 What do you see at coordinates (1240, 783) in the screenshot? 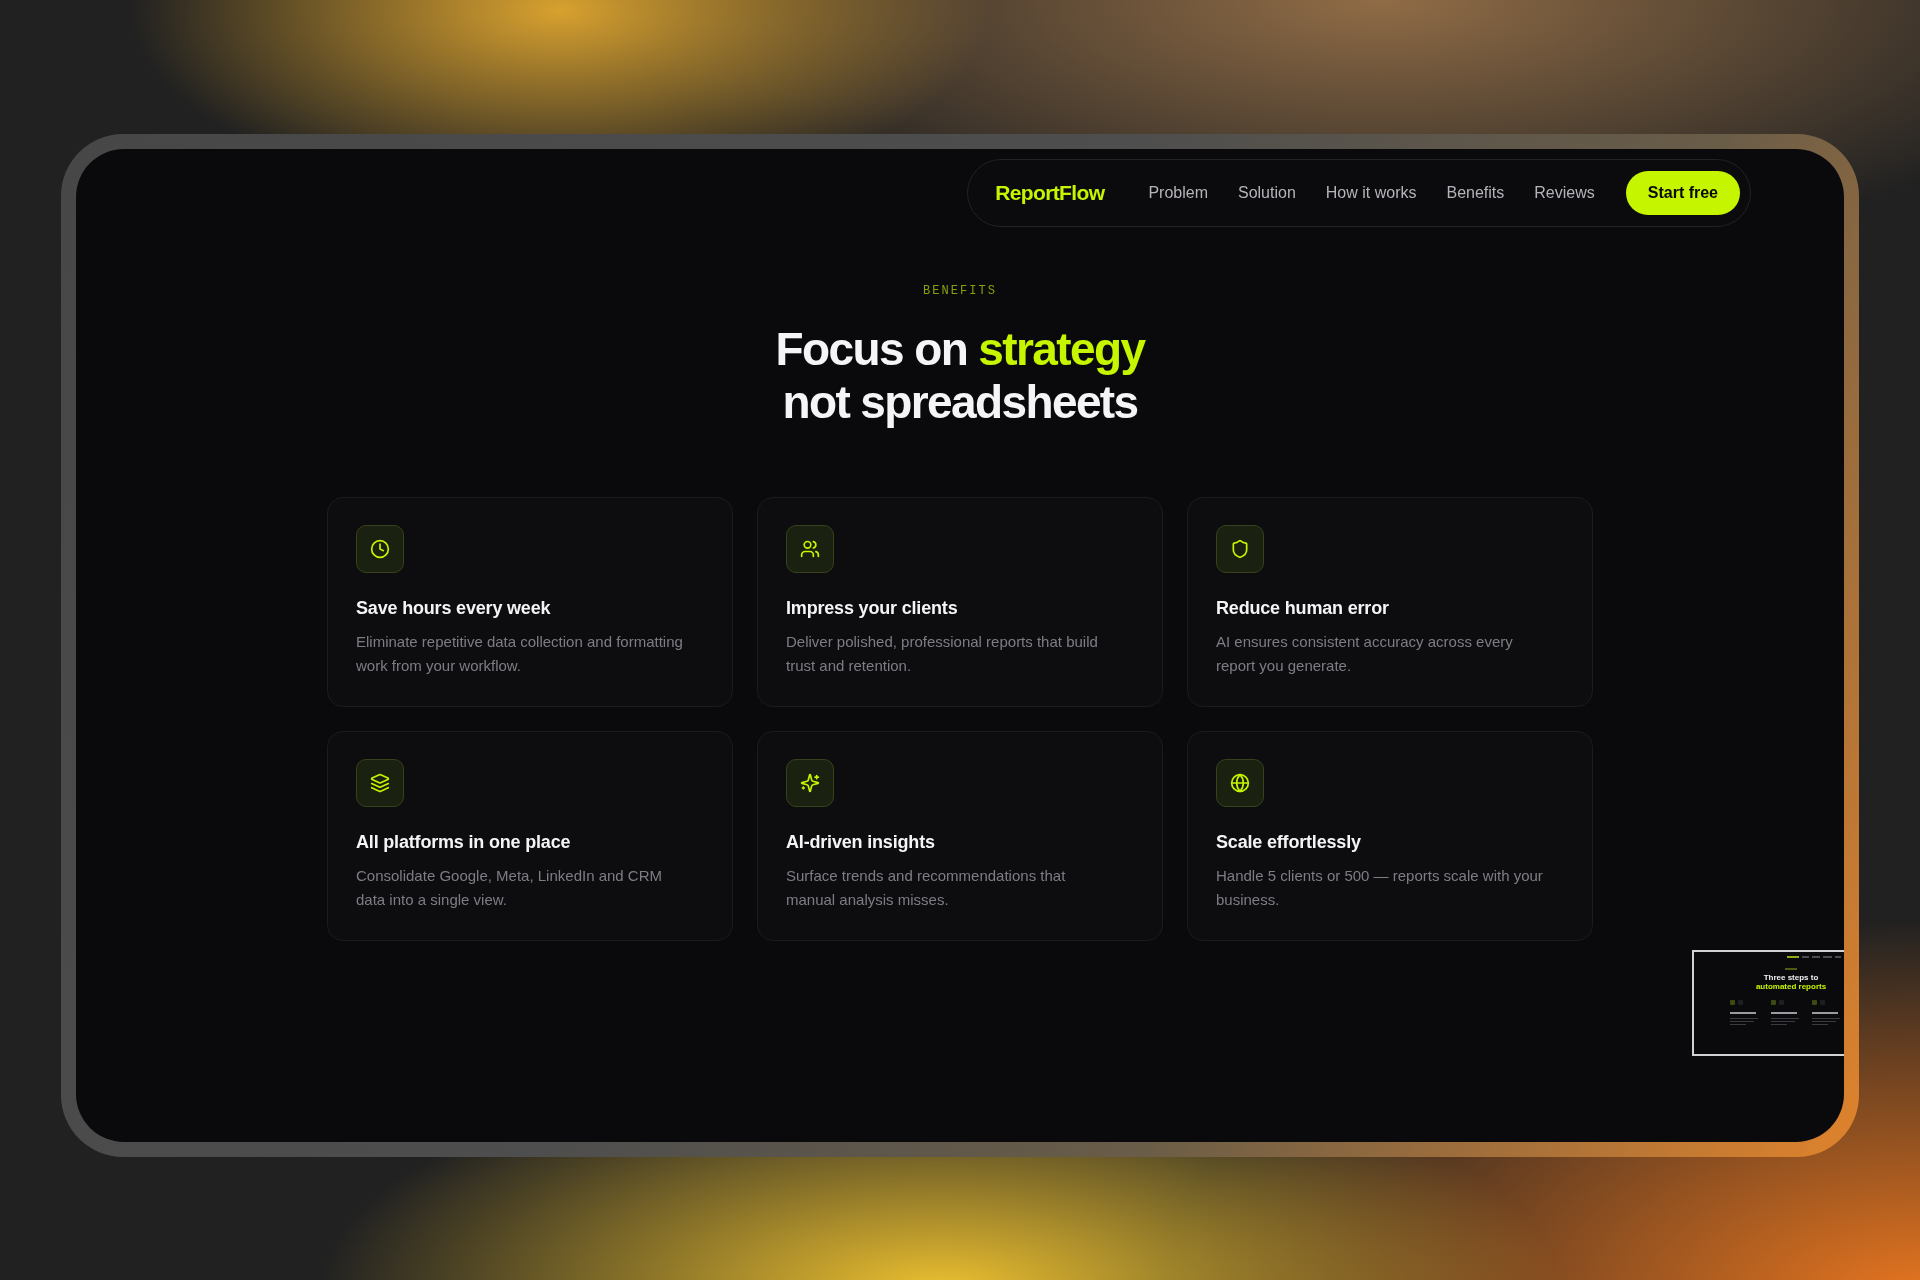
I see `globe-icon` at bounding box center [1240, 783].